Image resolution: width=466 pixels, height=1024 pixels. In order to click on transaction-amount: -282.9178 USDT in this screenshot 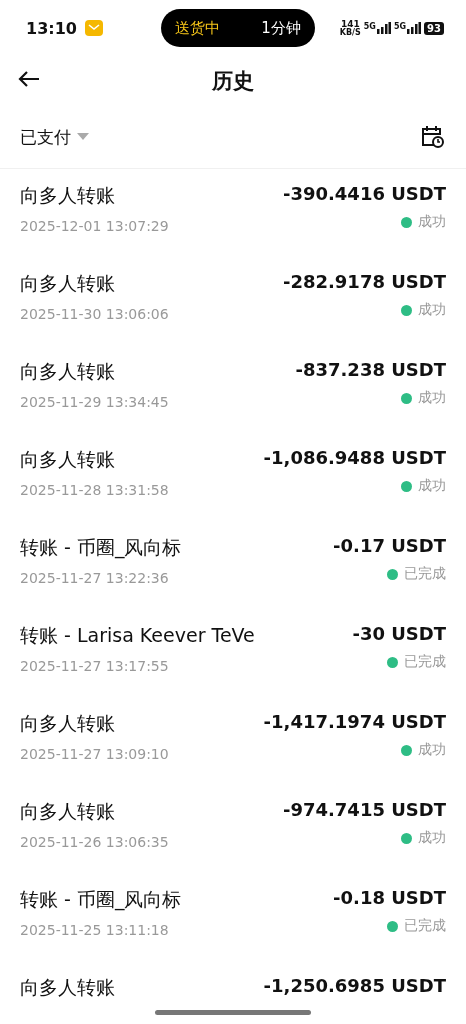, I will do `click(364, 281)`.